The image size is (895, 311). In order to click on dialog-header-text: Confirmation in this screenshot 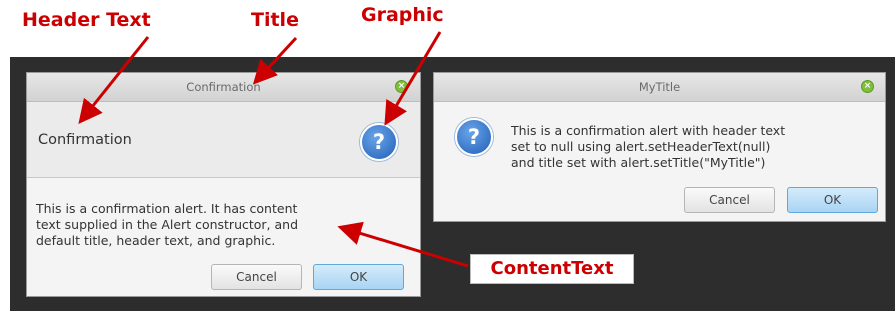, I will do `click(85, 140)`.